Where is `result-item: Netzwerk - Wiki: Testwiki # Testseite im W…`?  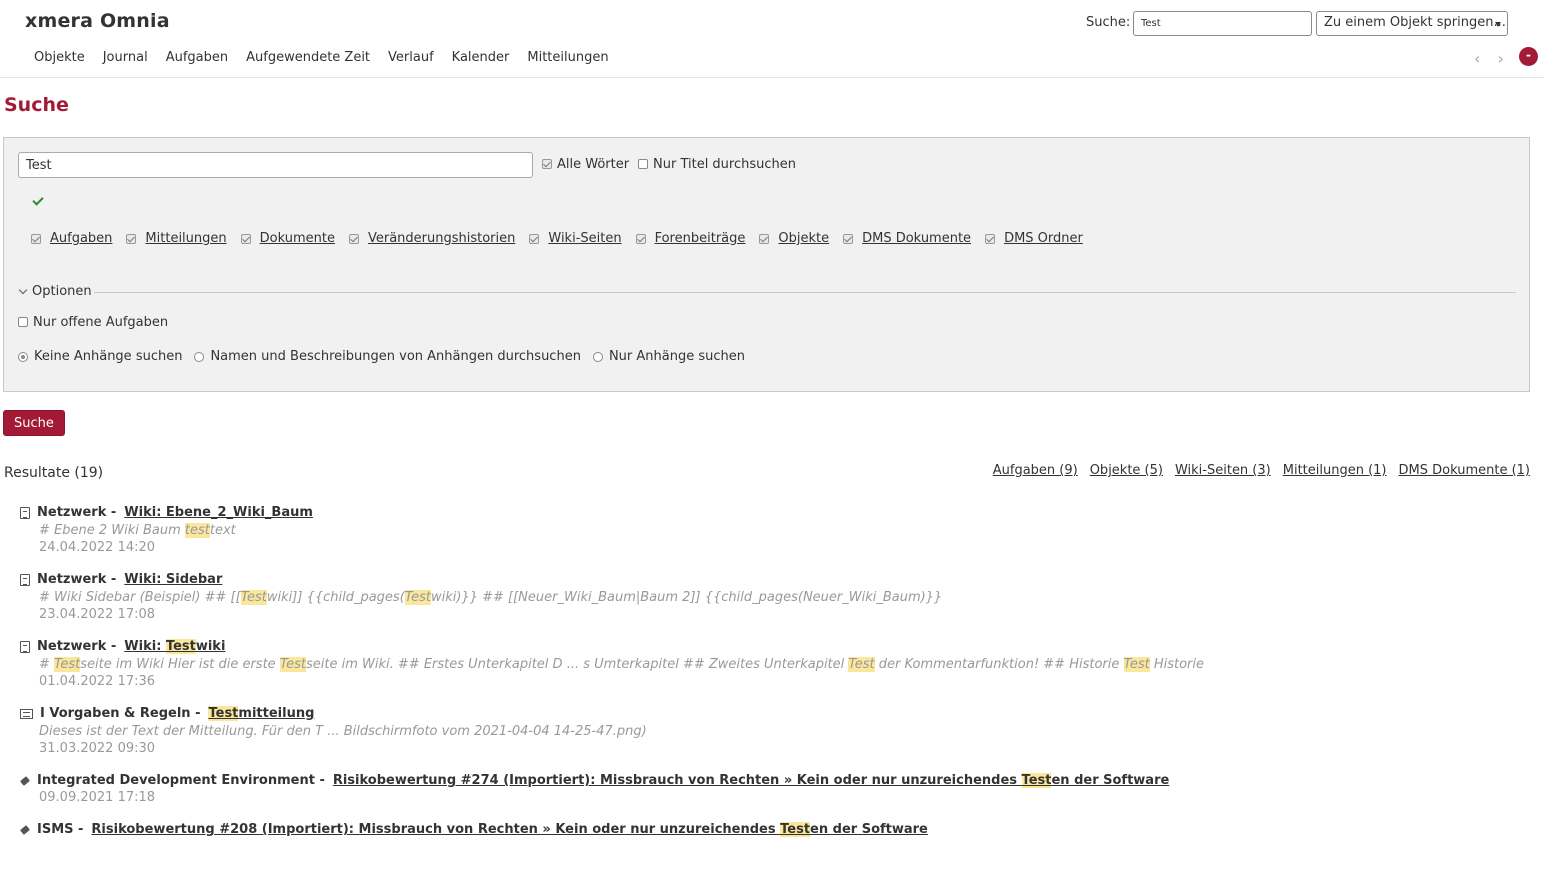 result-item: Netzwerk - Wiki: Testwiki # Testseite im W… is located at coordinates (770, 664).